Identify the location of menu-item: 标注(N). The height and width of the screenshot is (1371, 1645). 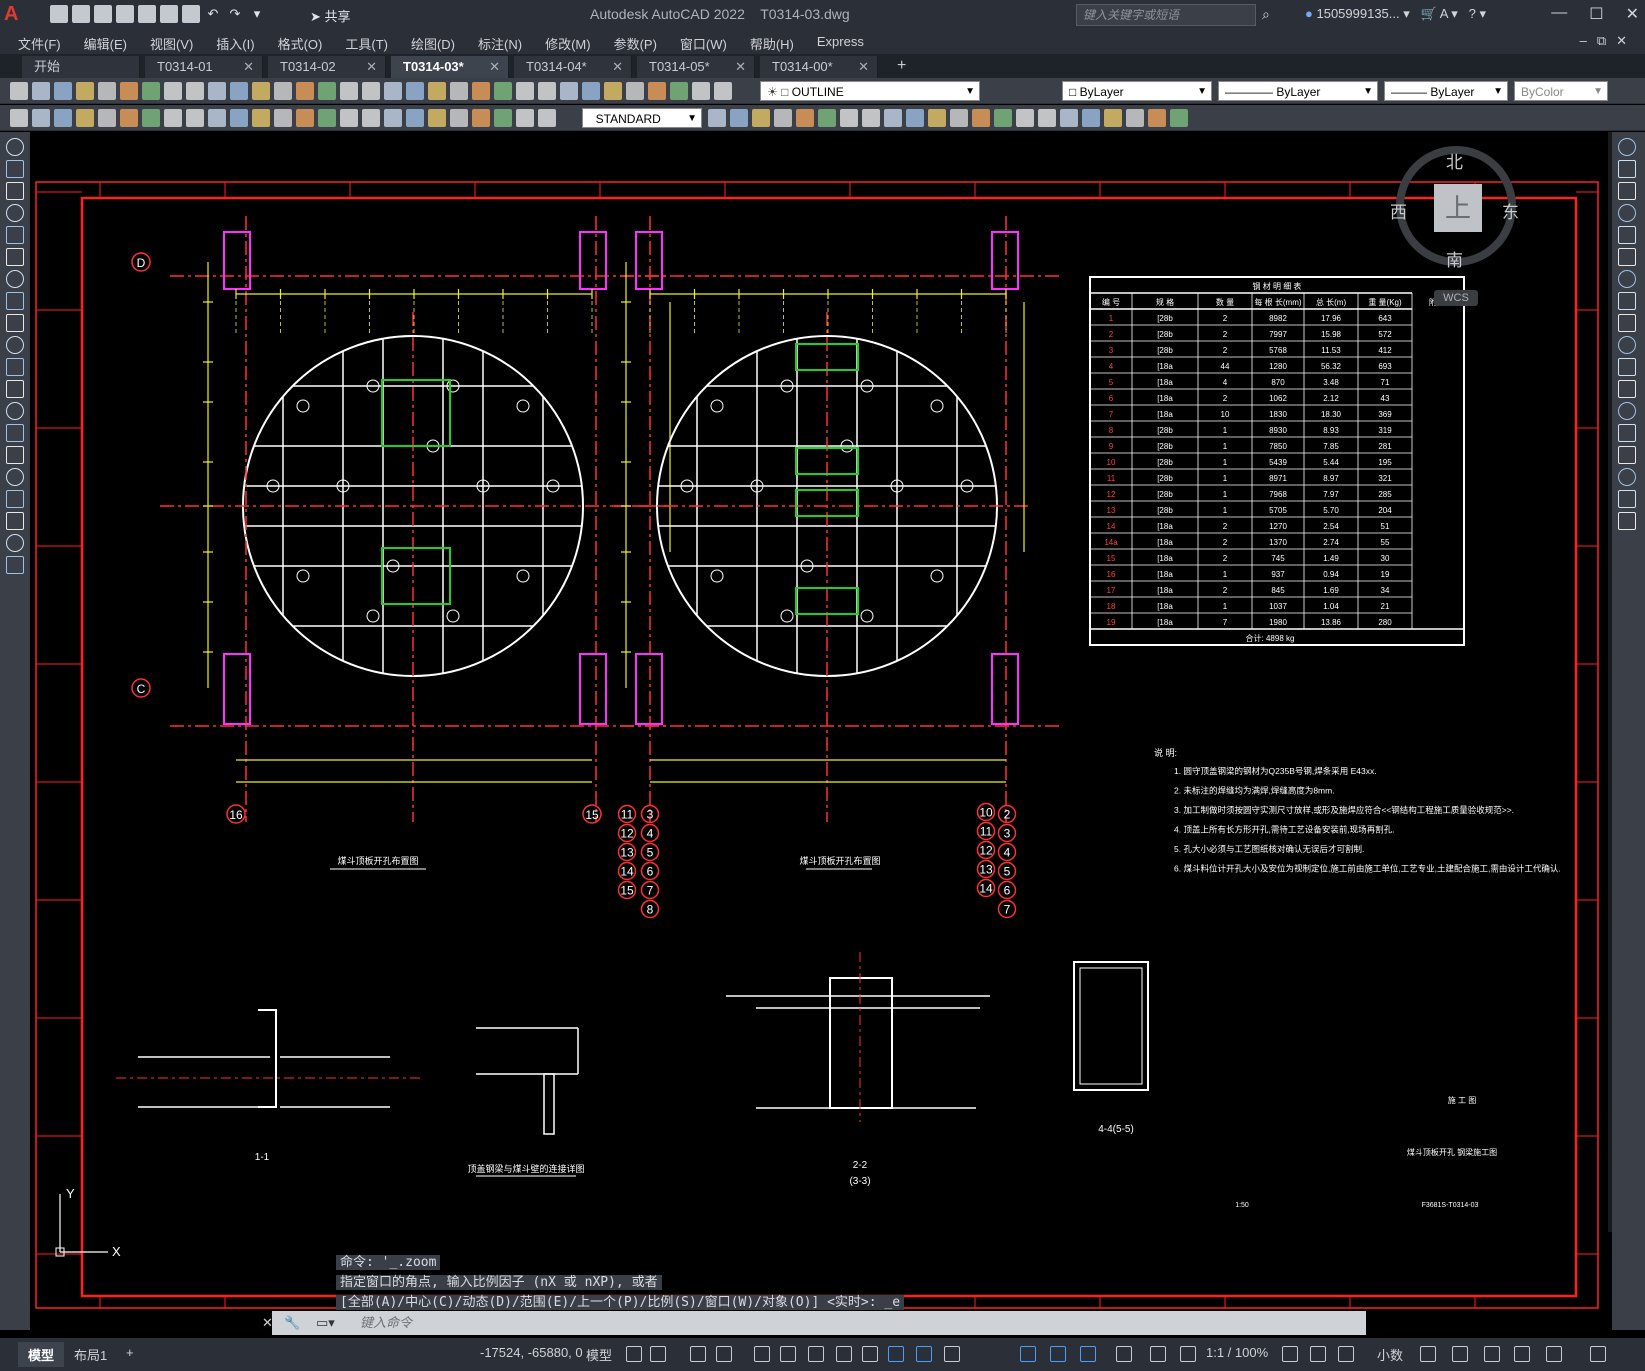
(500, 43).